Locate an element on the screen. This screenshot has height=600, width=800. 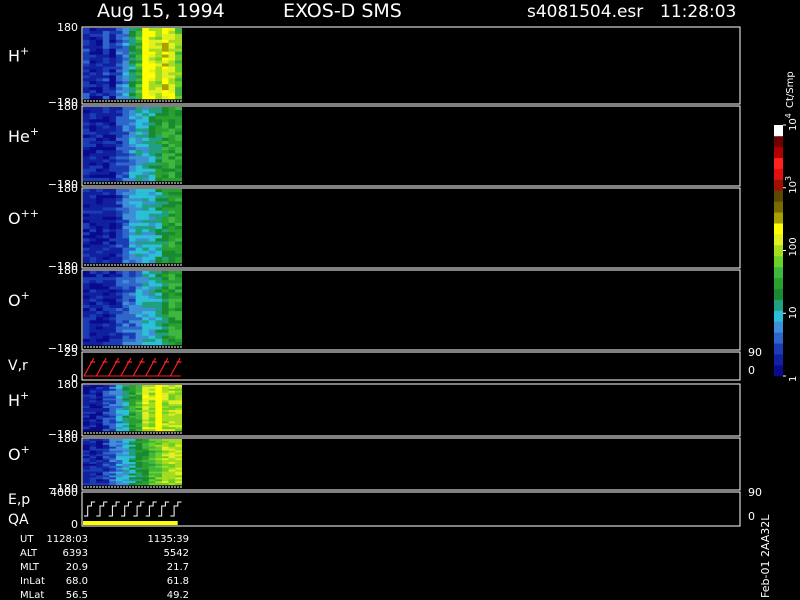
ephemeris-start: 68.0 is located at coordinates (77, 581).